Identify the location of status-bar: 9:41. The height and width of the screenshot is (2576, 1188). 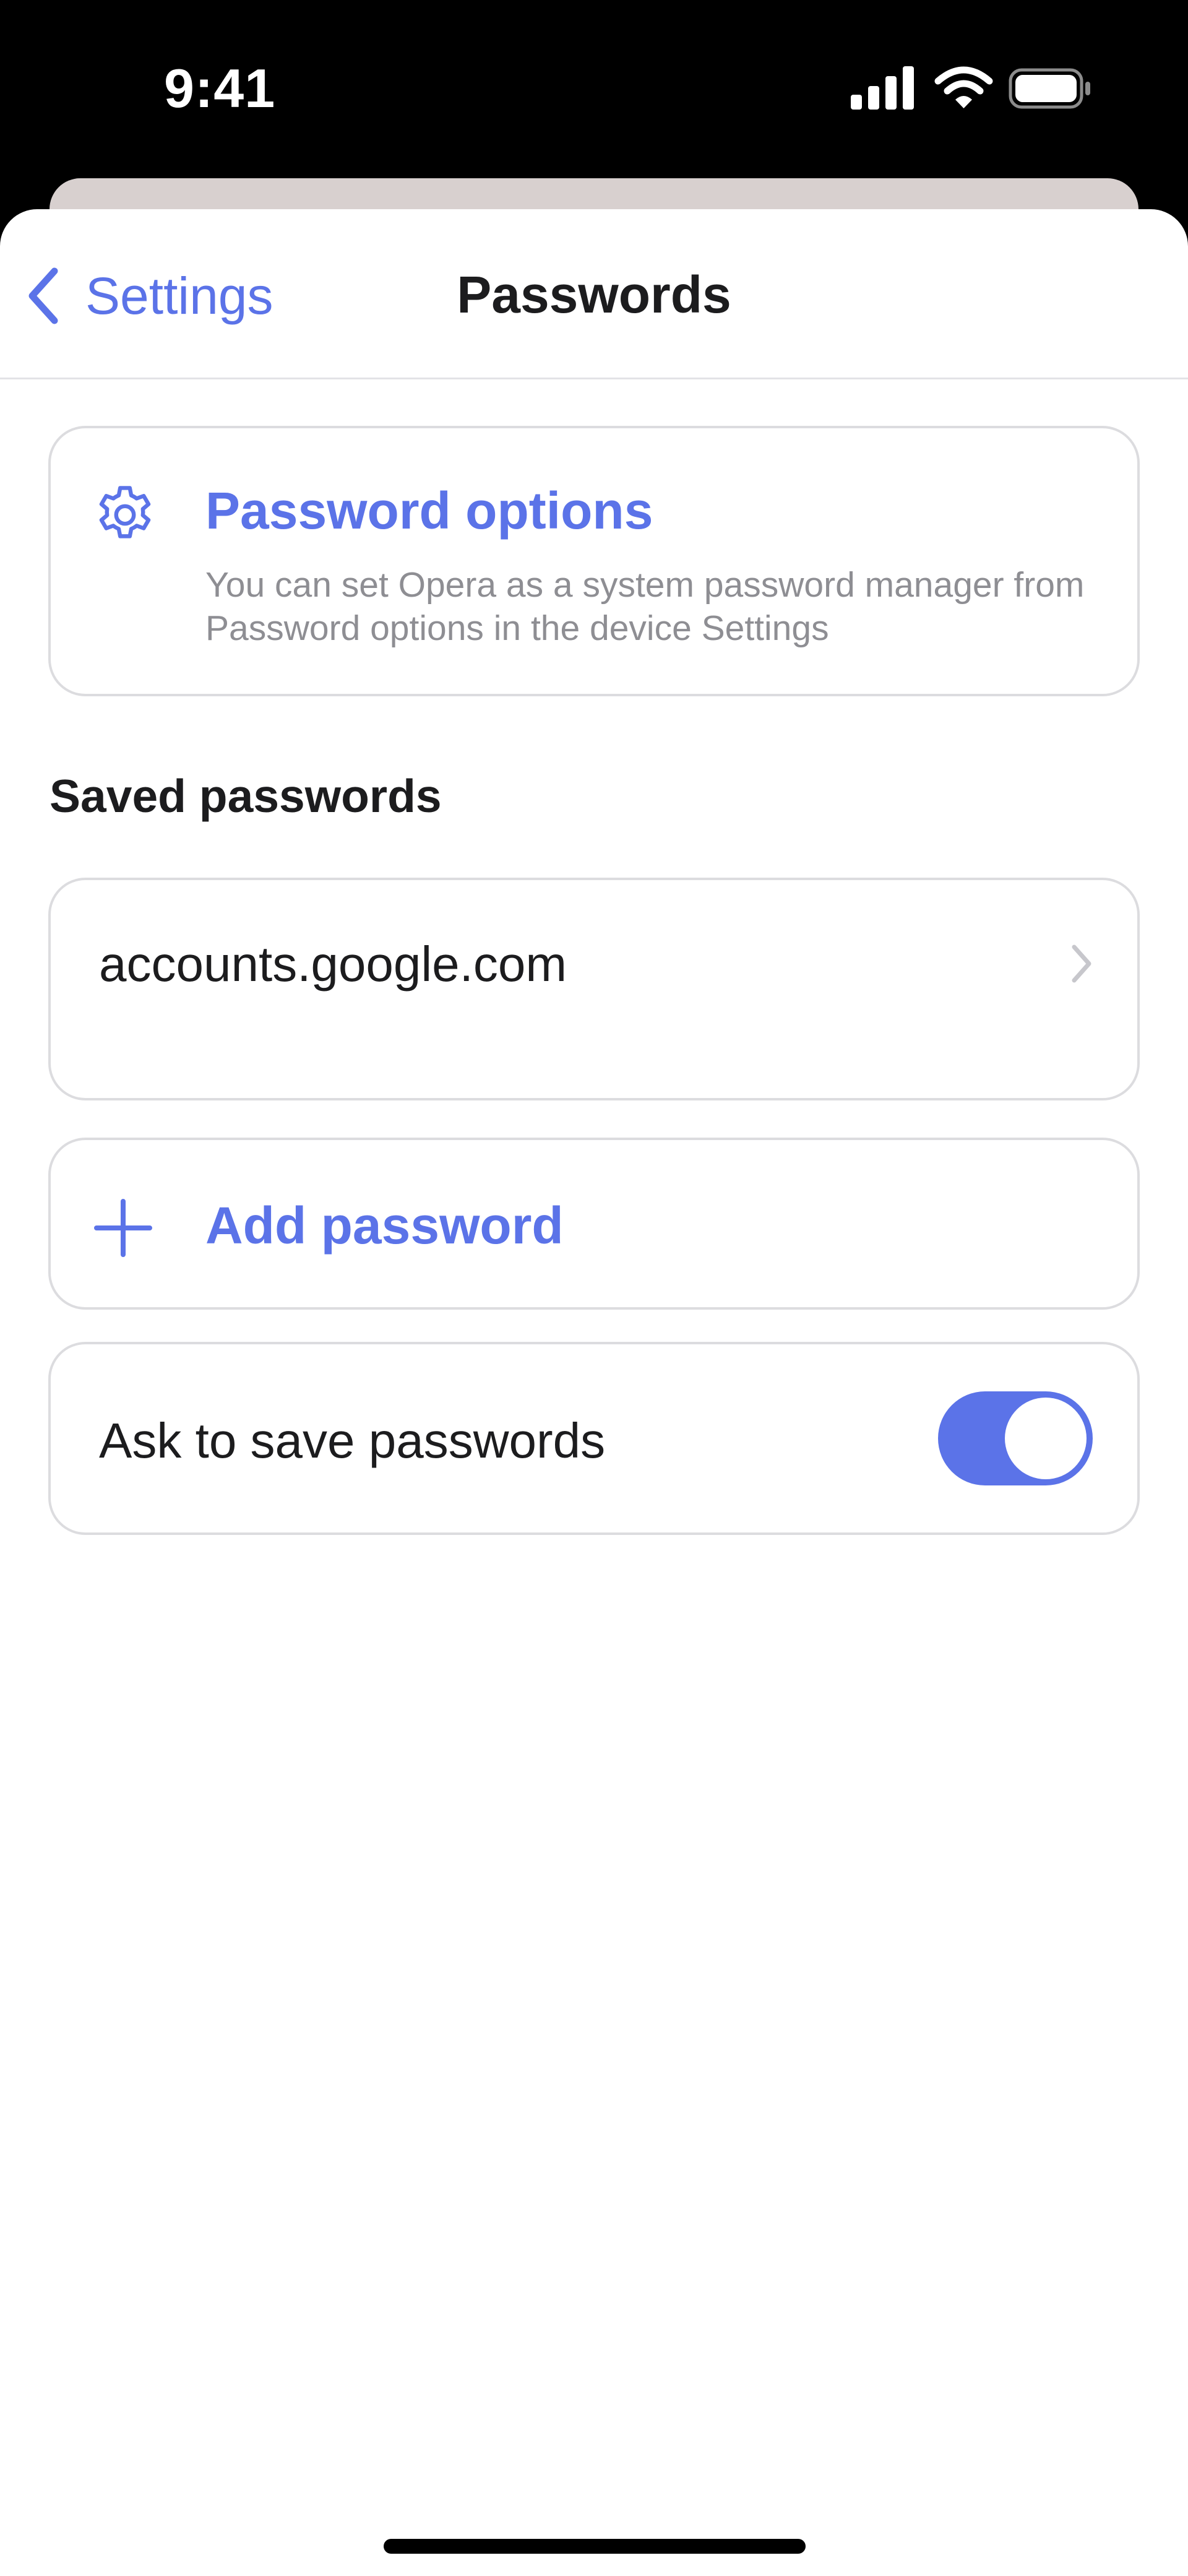
(594, 89).